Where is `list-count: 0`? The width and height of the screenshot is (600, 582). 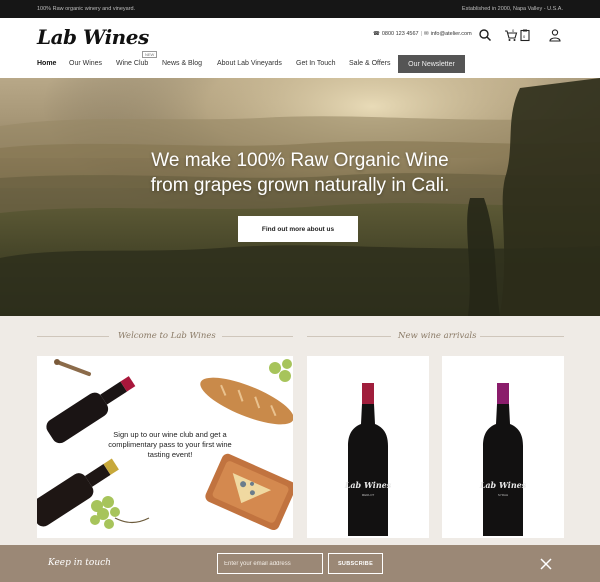 list-count: 0 is located at coordinates (524, 36).